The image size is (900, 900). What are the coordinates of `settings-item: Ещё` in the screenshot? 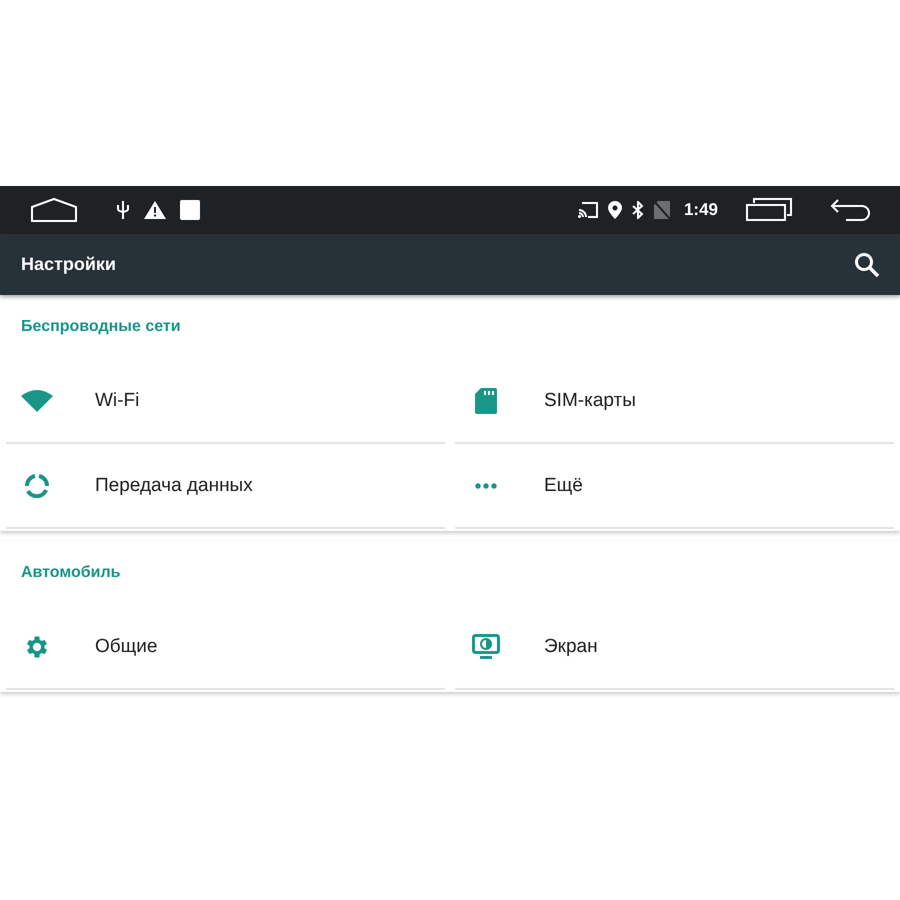 It's located at (674, 486).